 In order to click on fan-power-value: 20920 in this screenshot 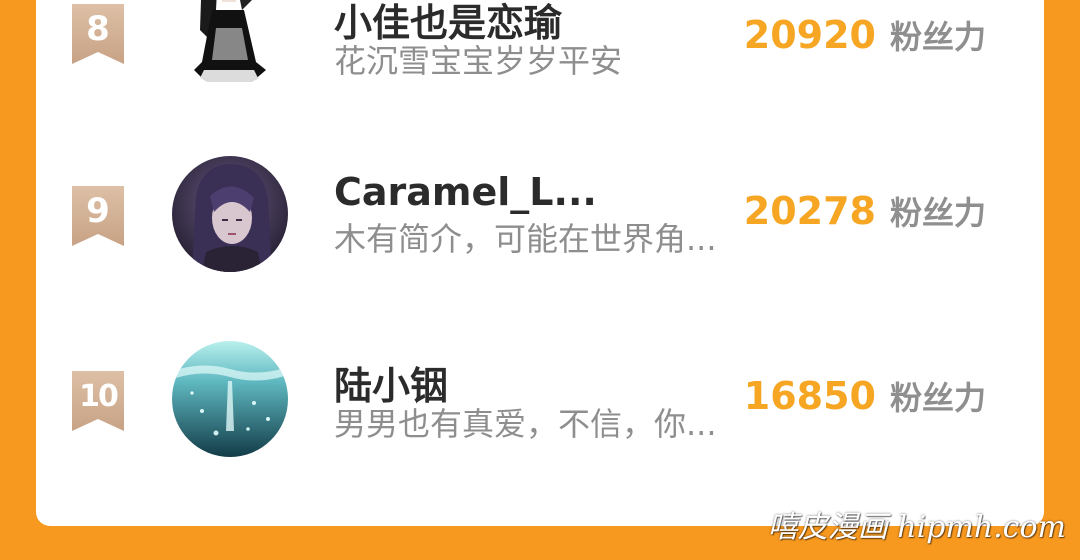, I will do `click(809, 35)`.